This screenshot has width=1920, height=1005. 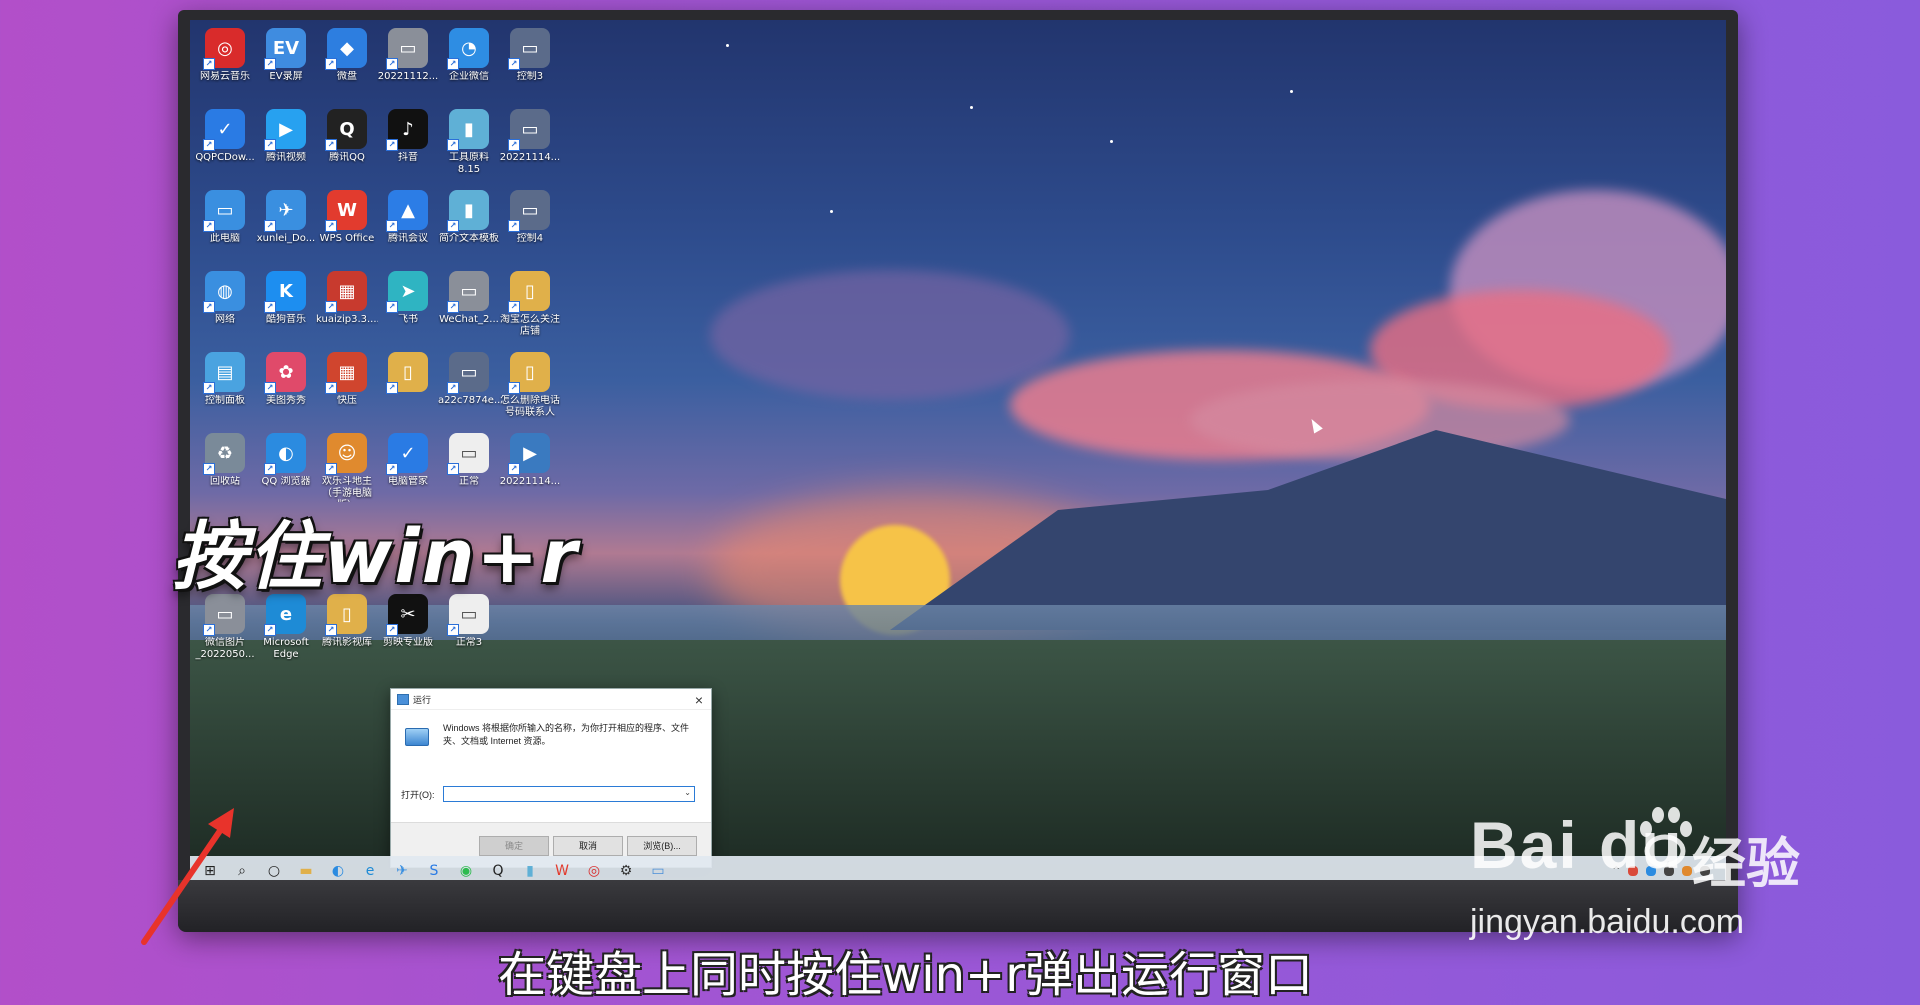 I want to click on wps-icon: W, so click(x=562, y=869).